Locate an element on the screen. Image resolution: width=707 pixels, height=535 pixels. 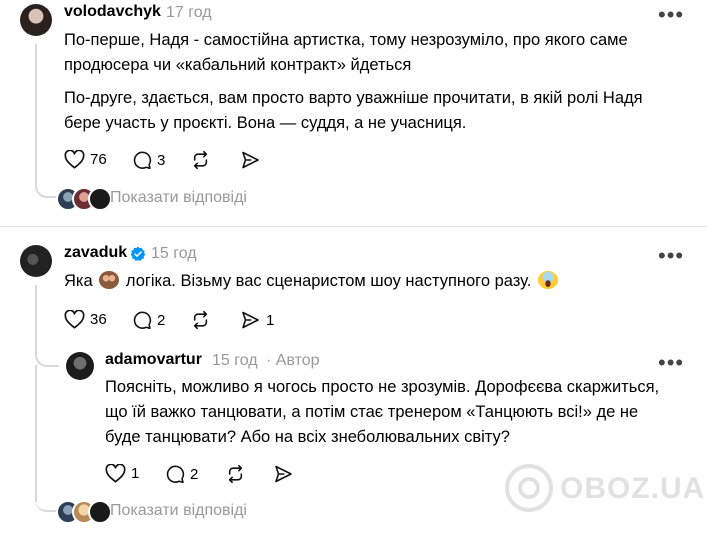
comment-text-part: Яка is located at coordinates (78, 281).